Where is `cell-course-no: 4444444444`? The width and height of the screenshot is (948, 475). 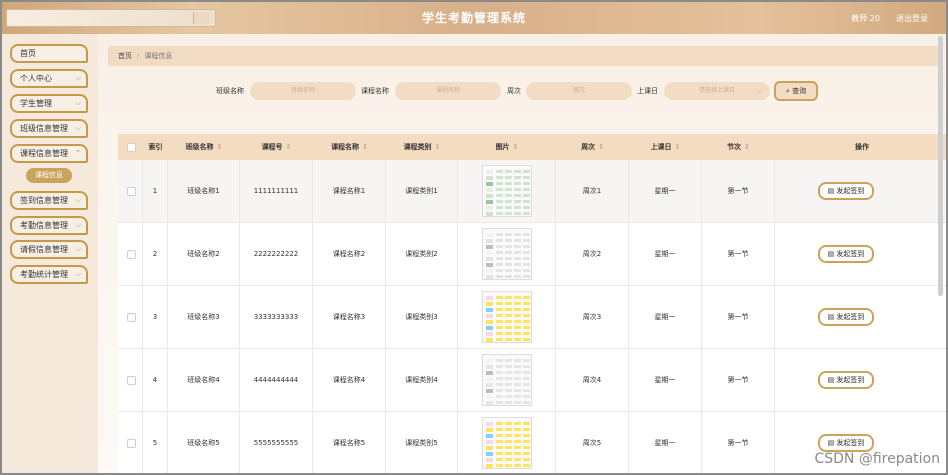 cell-course-no: 4444444444 is located at coordinates (276, 380).